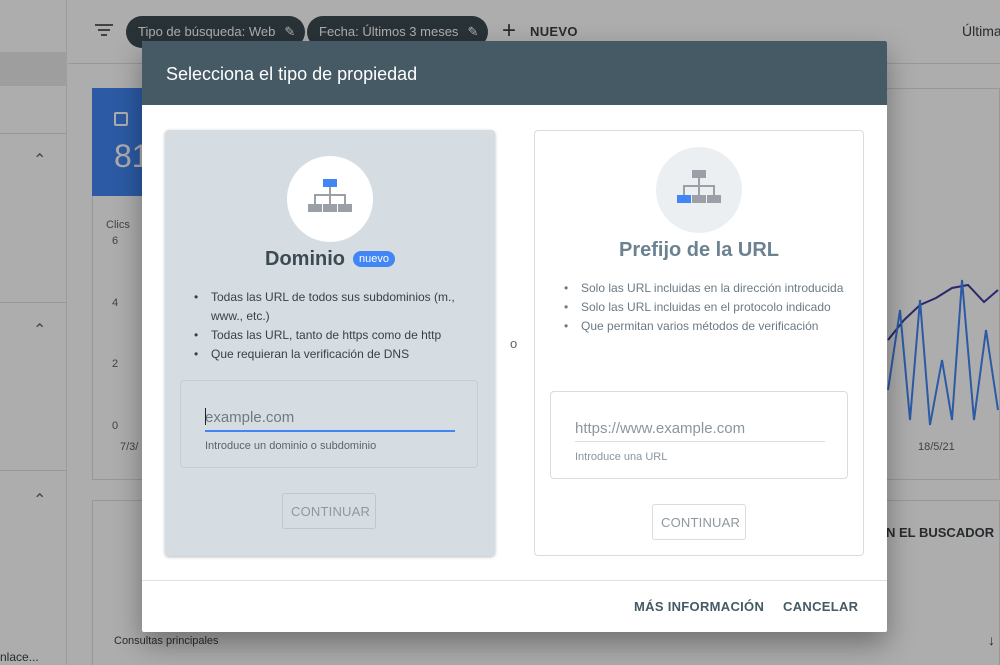  I want to click on more-info-button: MÁS INFORMACIÓN, so click(699, 606).